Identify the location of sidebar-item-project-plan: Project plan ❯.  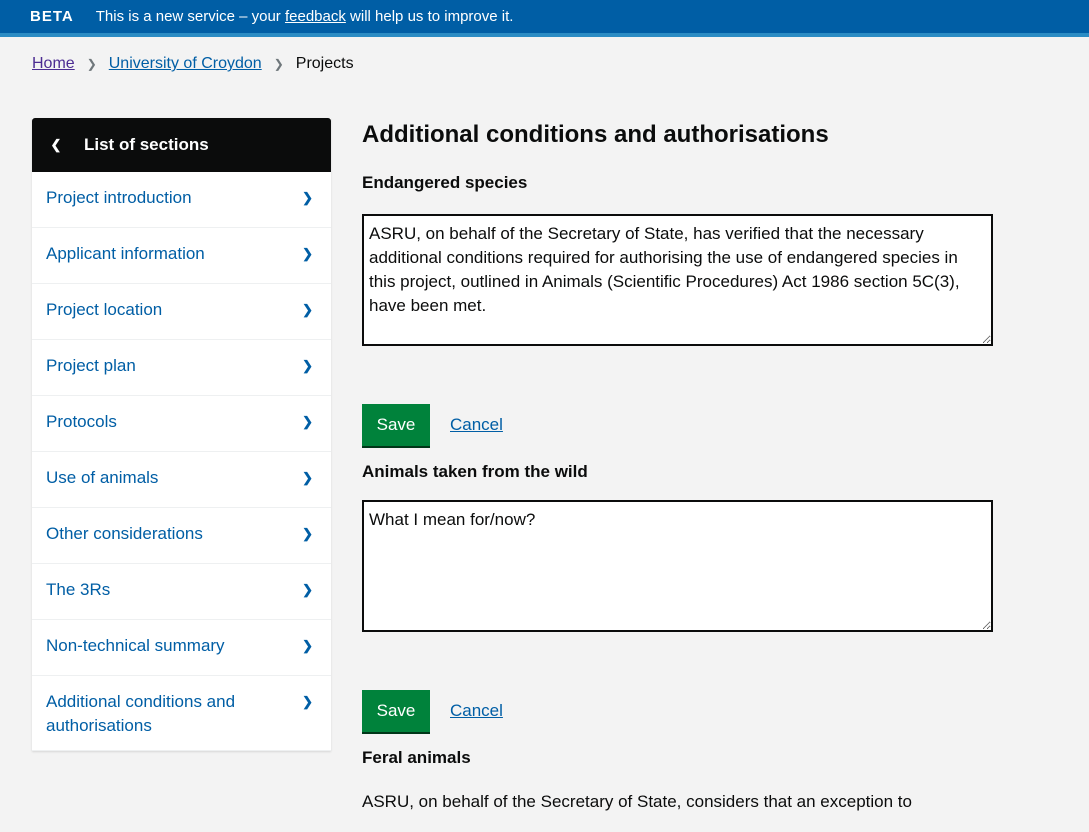
(181, 368).